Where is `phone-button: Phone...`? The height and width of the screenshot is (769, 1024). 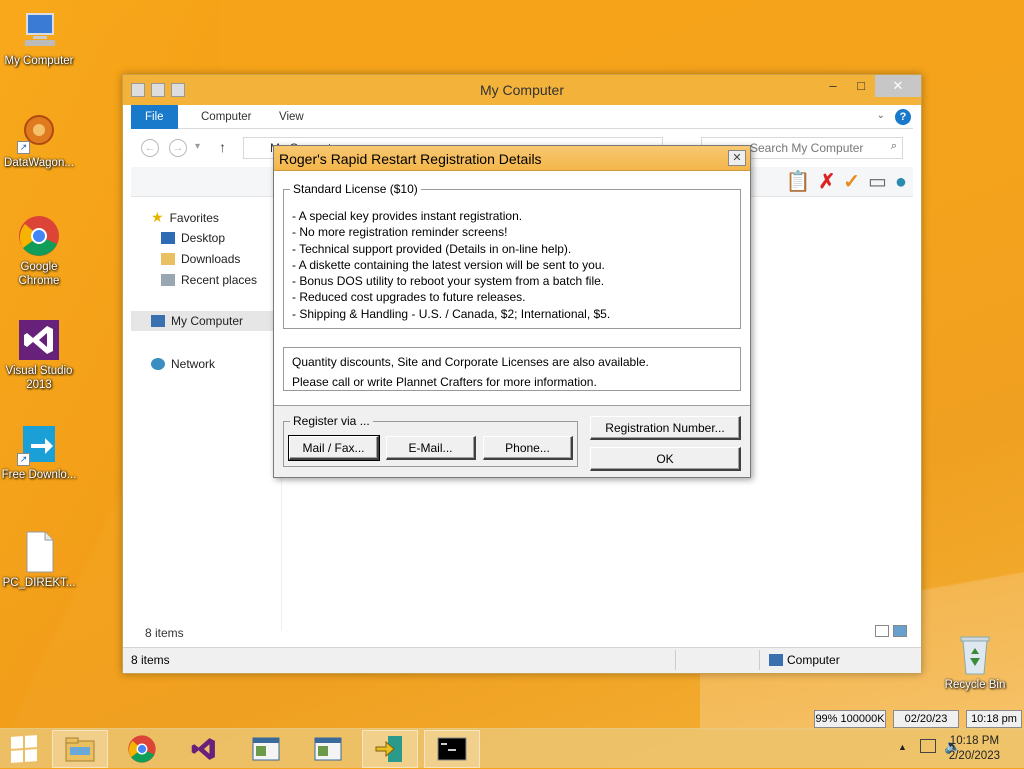
phone-button: Phone... is located at coordinates (528, 448).